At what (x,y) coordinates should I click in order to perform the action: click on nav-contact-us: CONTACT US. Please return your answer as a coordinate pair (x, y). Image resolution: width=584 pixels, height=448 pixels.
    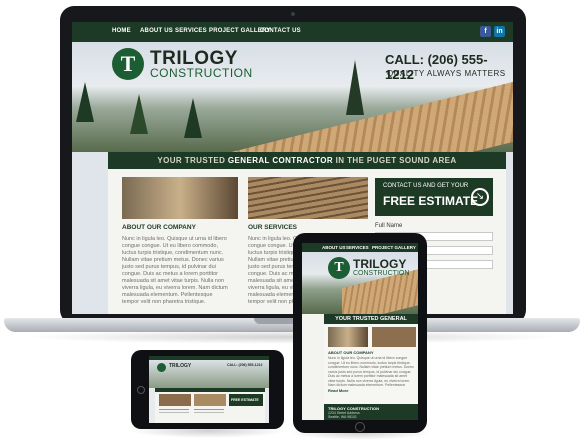
    Looking at the image, I should click on (280, 31).